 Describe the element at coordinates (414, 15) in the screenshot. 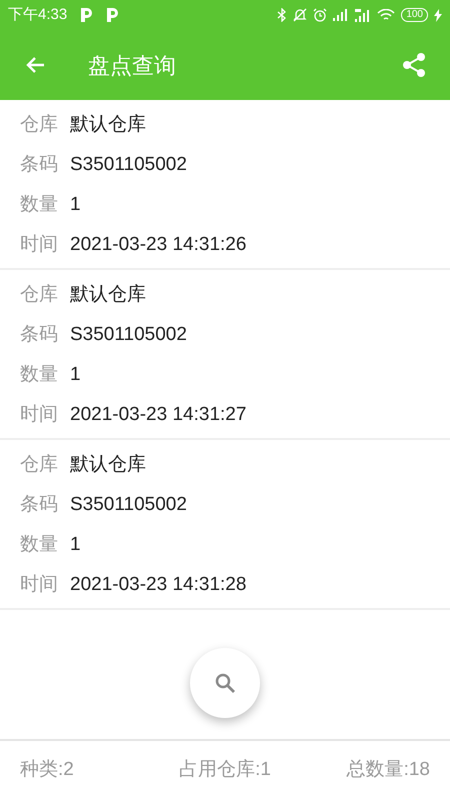

I see `battery-indicator: 100` at that location.